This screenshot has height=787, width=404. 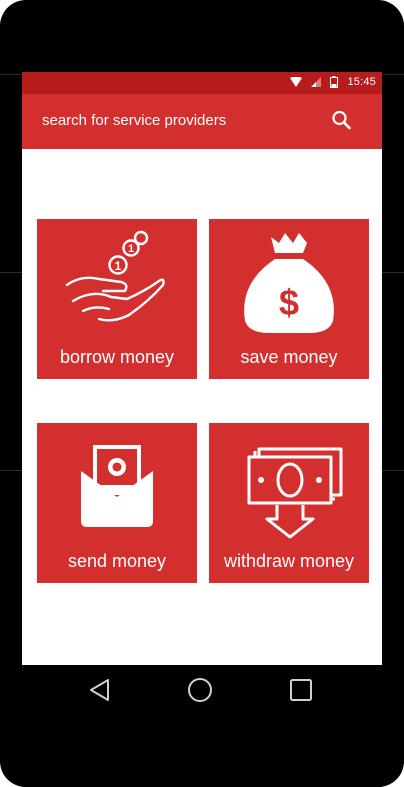 I want to click on home-icon, so click(x=200, y=690).